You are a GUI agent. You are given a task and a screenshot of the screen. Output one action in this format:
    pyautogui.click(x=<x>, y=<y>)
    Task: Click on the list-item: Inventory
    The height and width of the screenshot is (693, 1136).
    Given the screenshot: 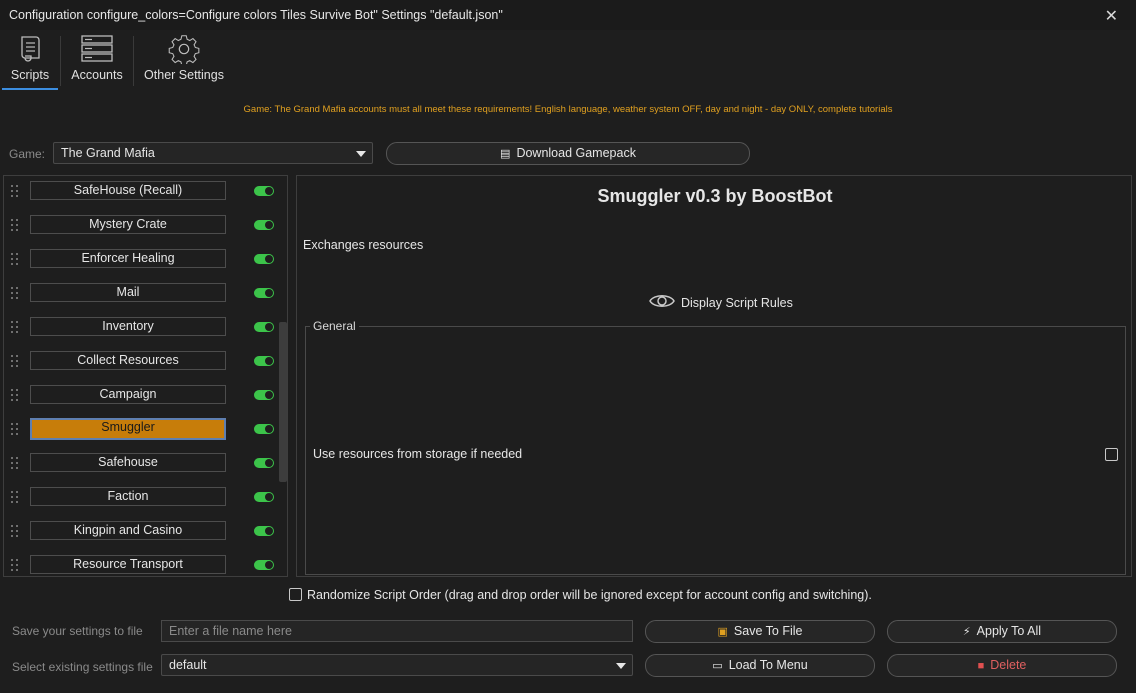 What is the action you would take?
    pyautogui.click(x=139, y=333)
    